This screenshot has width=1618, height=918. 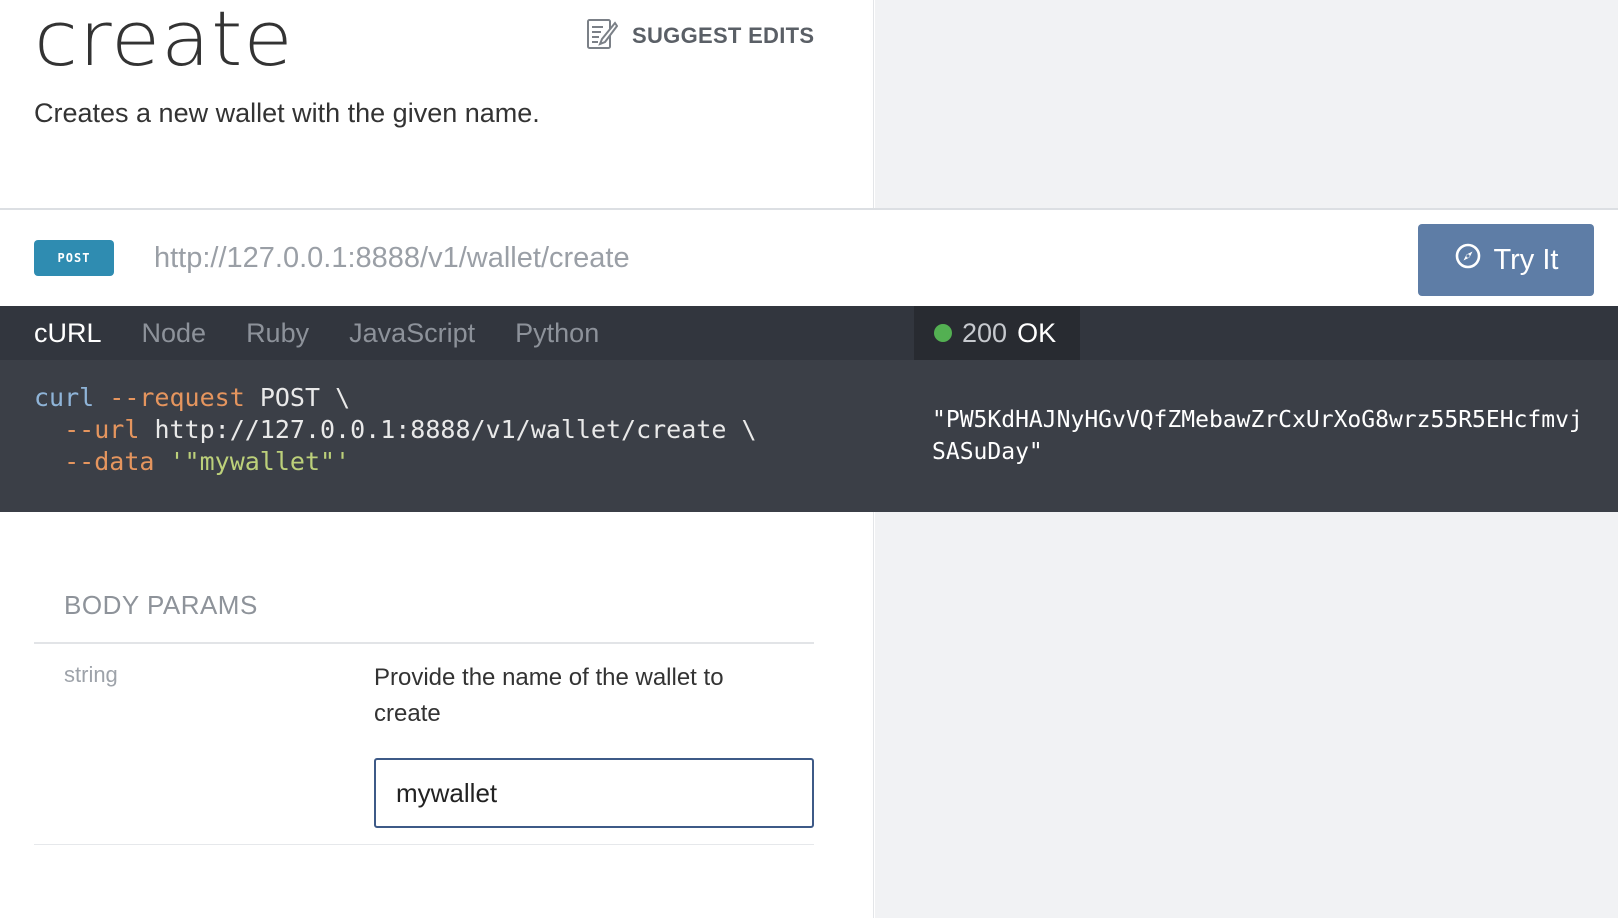 What do you see at coordinates (109, 461) in the screenshot?
I see `code-flag-data: --data` at bounding box center [109, 461].